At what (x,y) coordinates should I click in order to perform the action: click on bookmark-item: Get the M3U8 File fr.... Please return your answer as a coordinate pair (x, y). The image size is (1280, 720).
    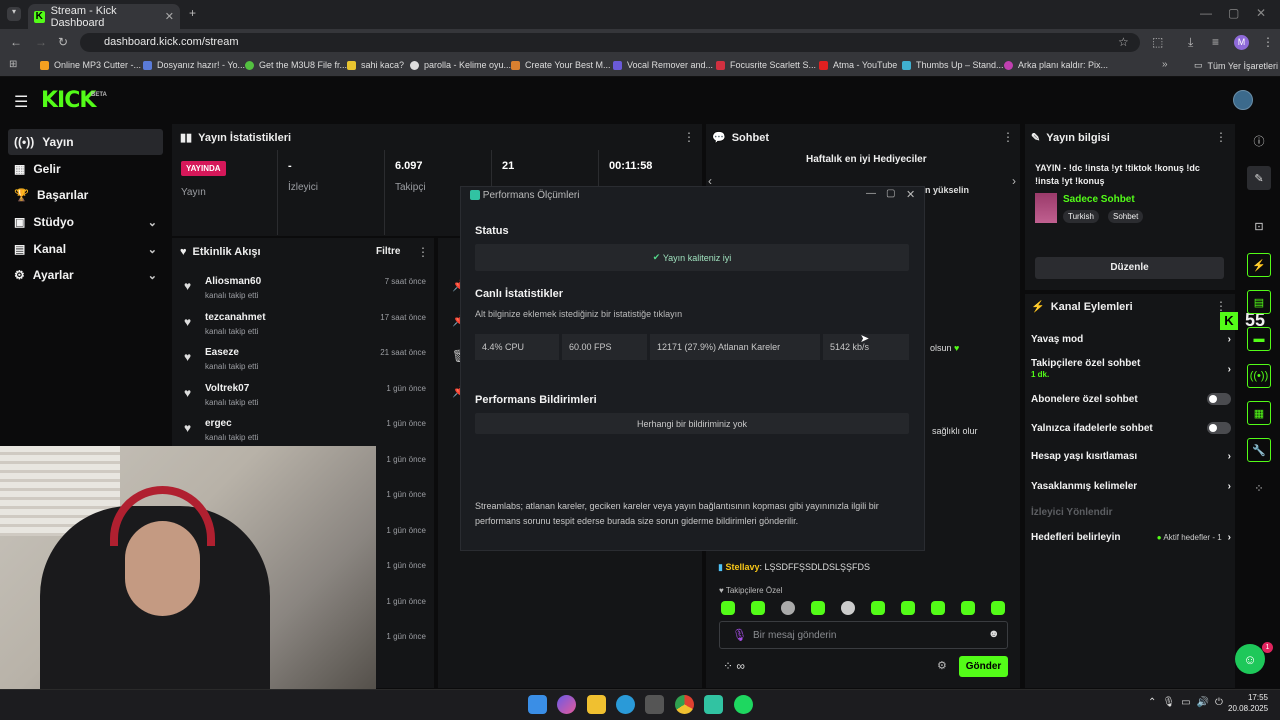
    Looking at the image, I should click on (296, 65).